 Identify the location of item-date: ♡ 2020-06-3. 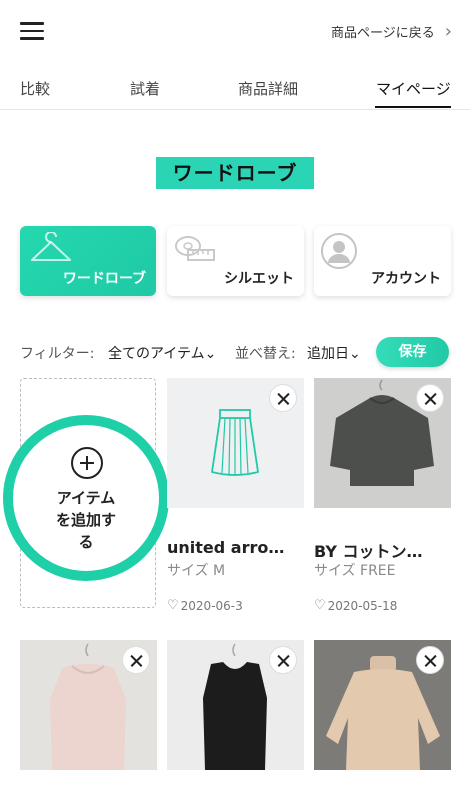
(205, 605).